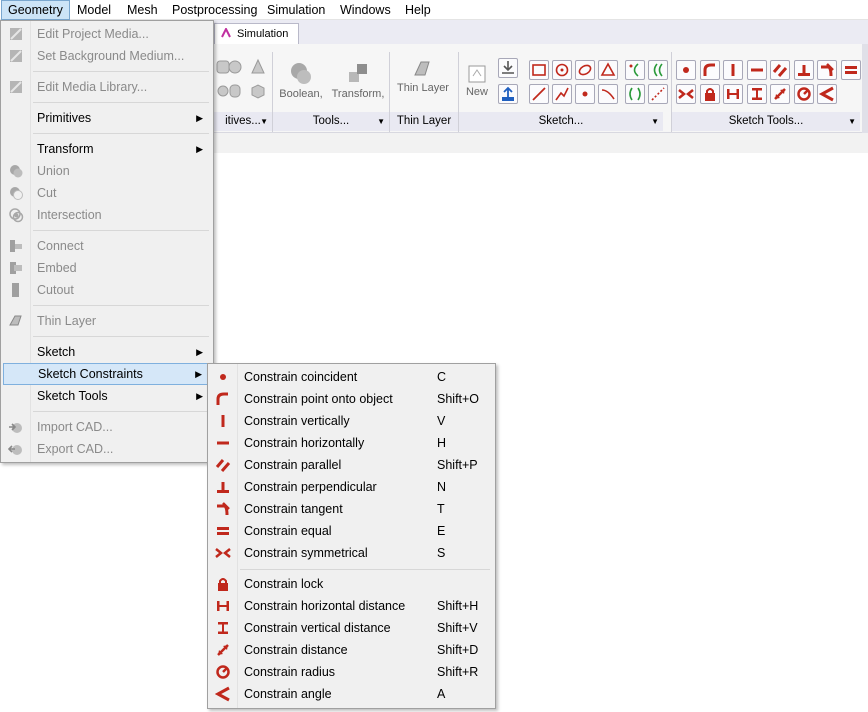 The height and width of the screenshot is (712, 868). Describe the element at coordinates (508, 68) in the screenshot. I see `import-sketch-button` at that location.